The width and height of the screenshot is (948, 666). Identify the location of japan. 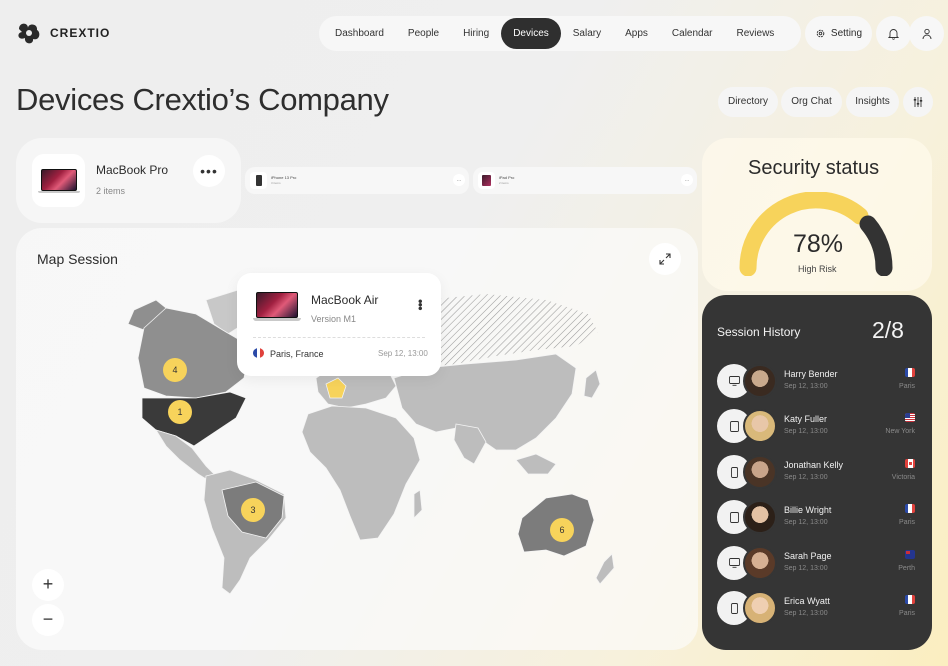
(592, 384).